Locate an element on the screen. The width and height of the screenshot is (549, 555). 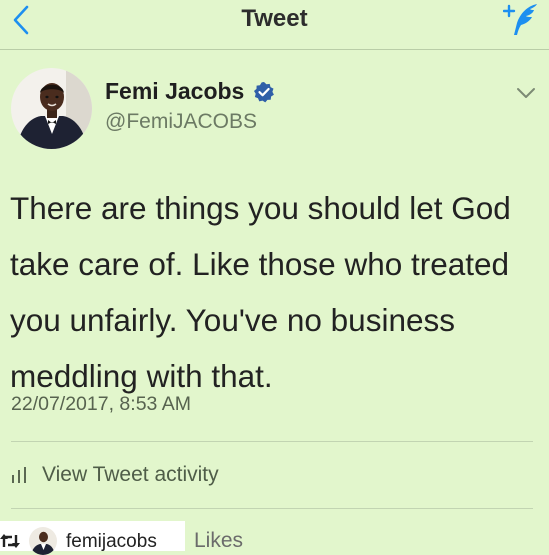
repost-username: femijacobs is located at coordinates (111, 542).